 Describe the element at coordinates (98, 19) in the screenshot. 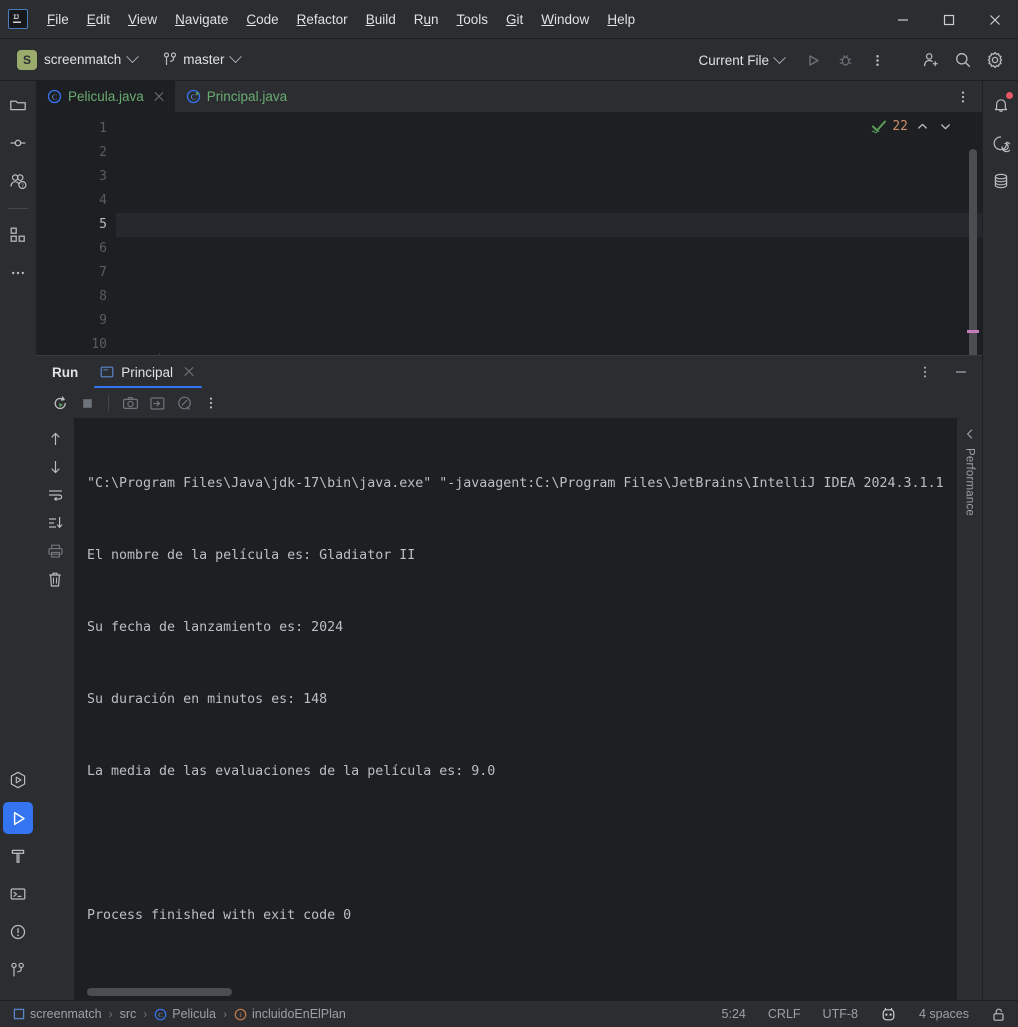

I see `menu-edit: Edit` at that location.